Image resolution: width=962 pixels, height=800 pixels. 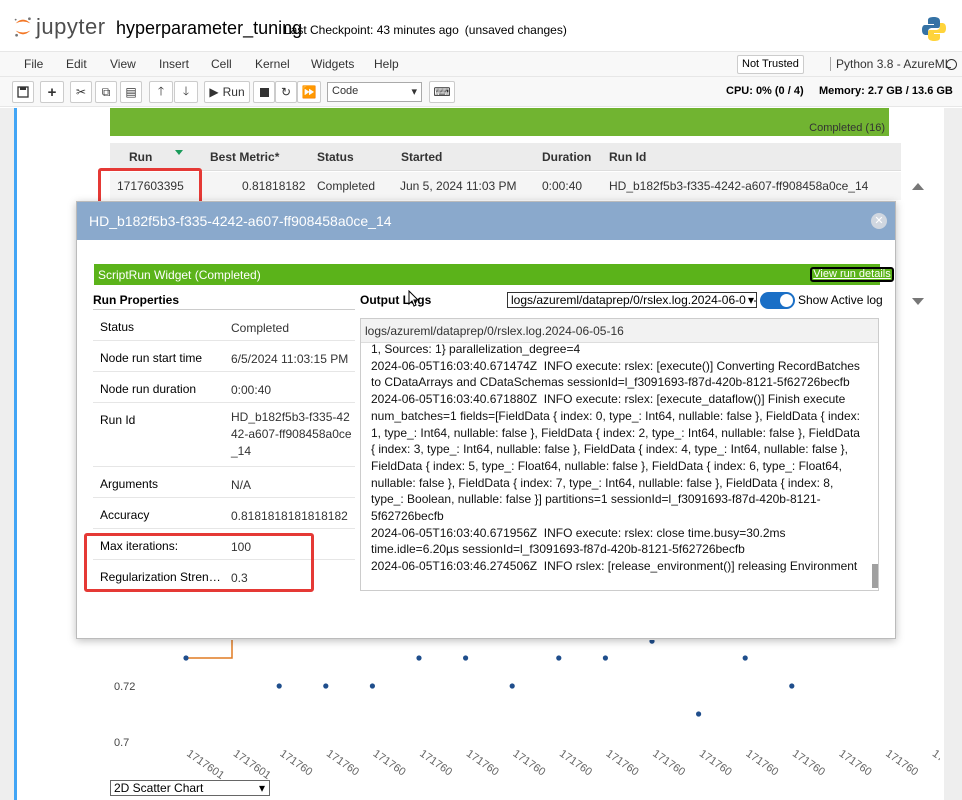 I want to click on cell-type-select: Code, so click(x=374, y=92).